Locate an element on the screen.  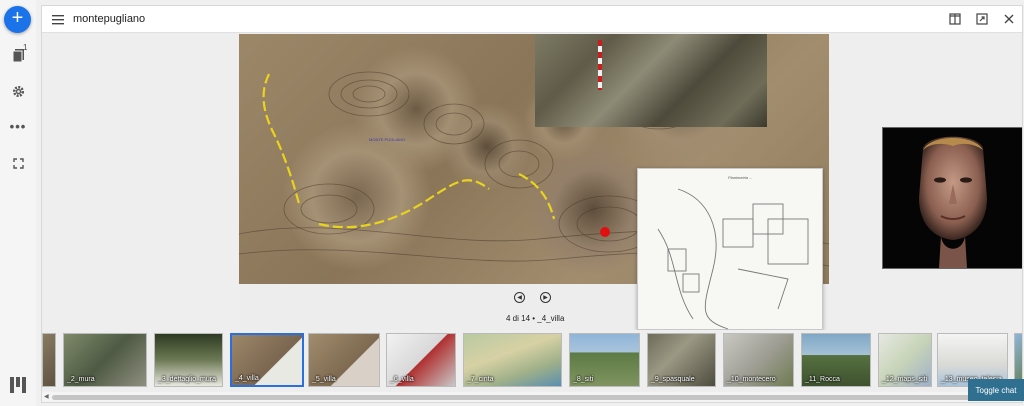
thumbnail: _5_villa is located at coordinates (344, 360).